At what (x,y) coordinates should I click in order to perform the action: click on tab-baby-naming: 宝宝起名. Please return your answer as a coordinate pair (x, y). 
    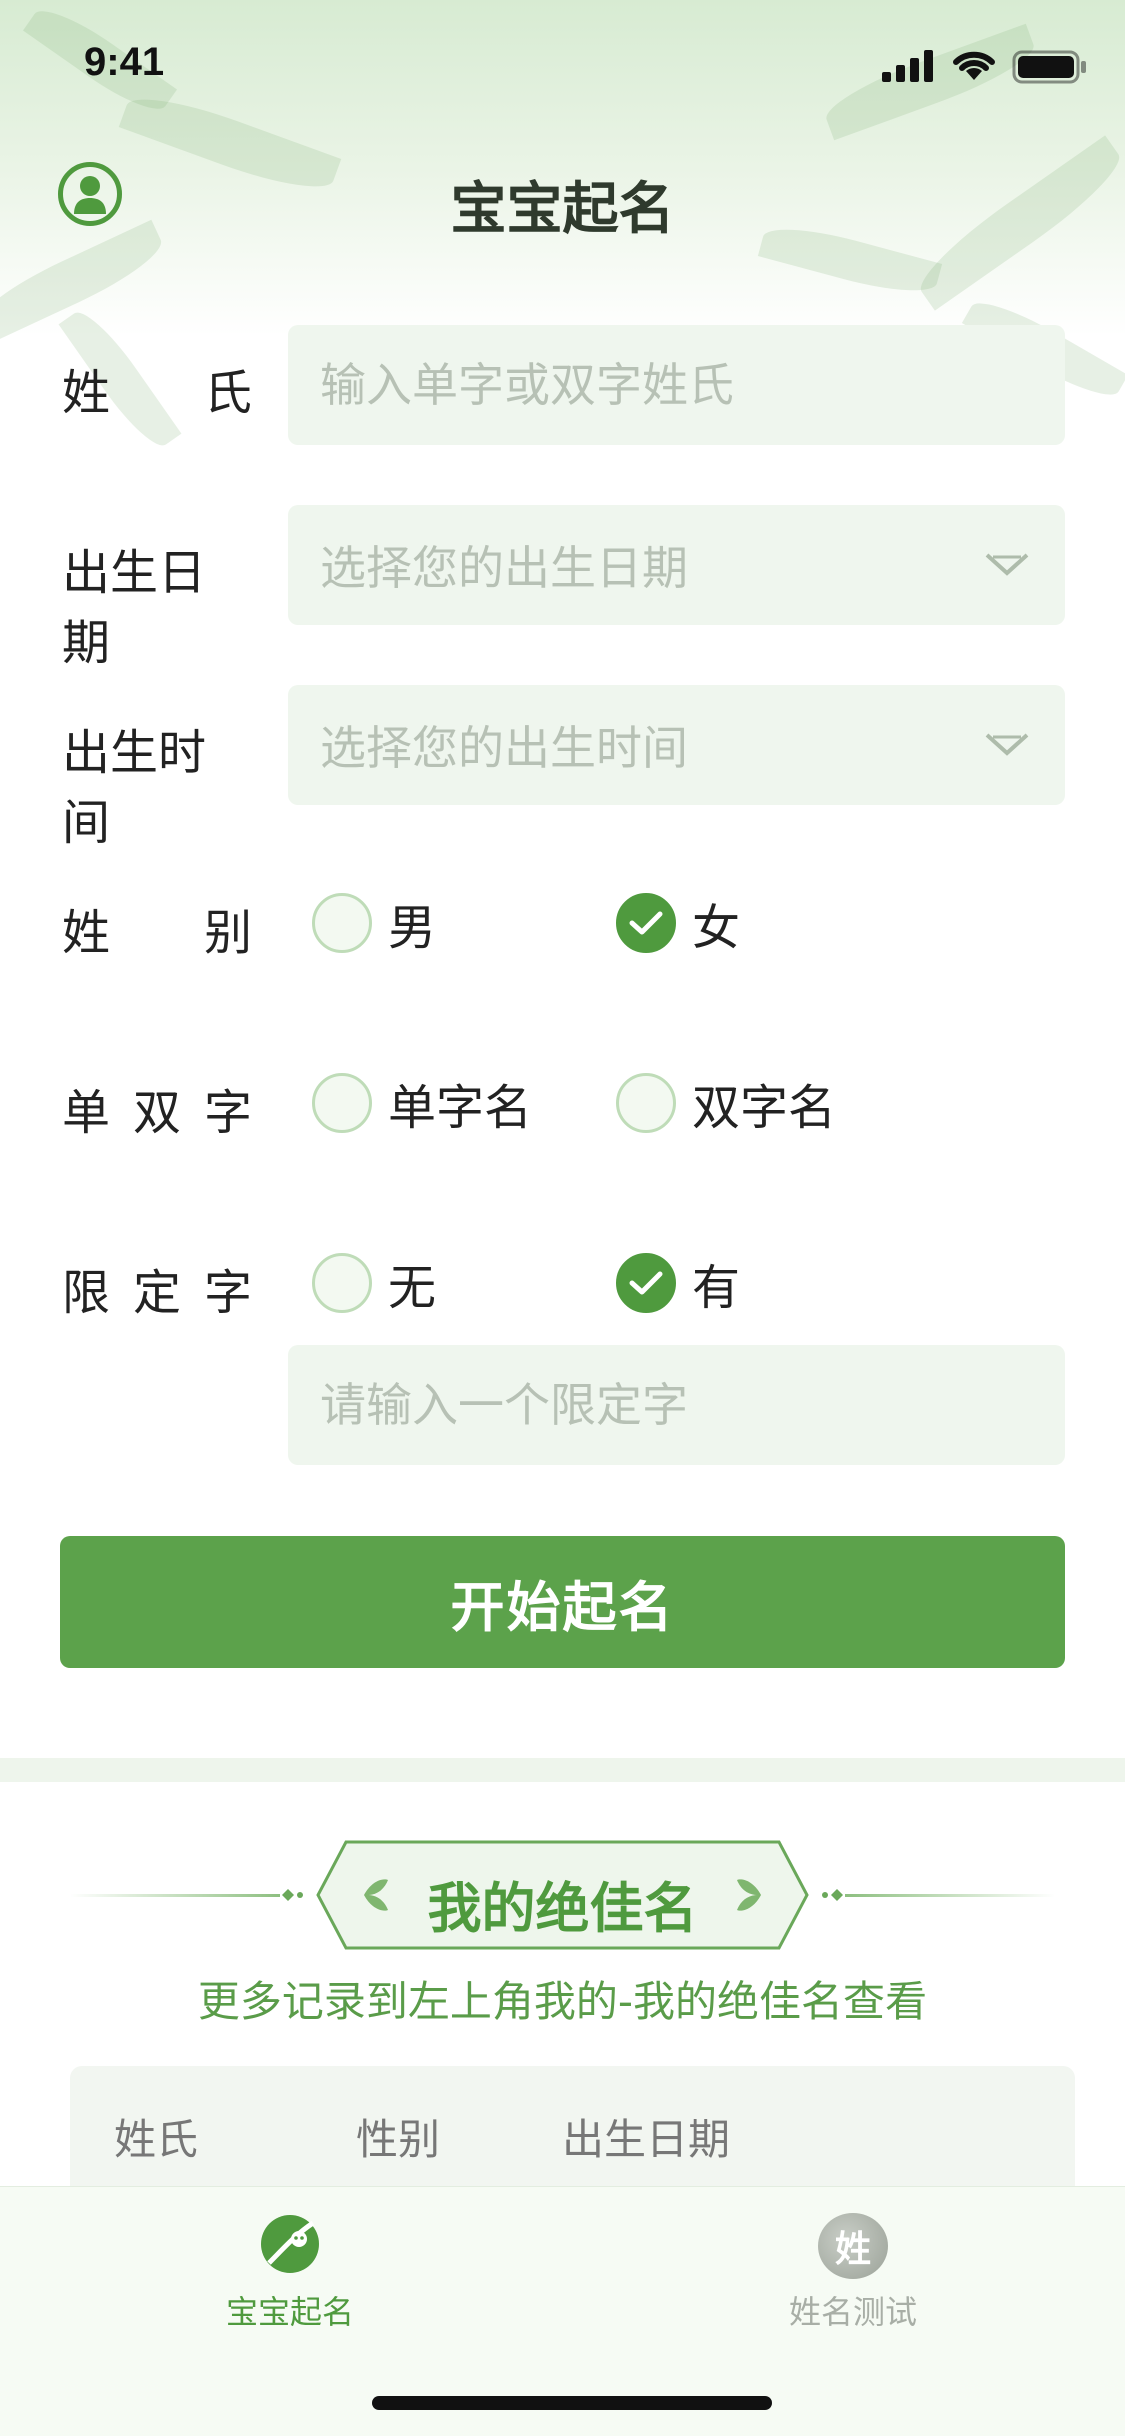
    Looking at the image, I should click on (290, 2273).